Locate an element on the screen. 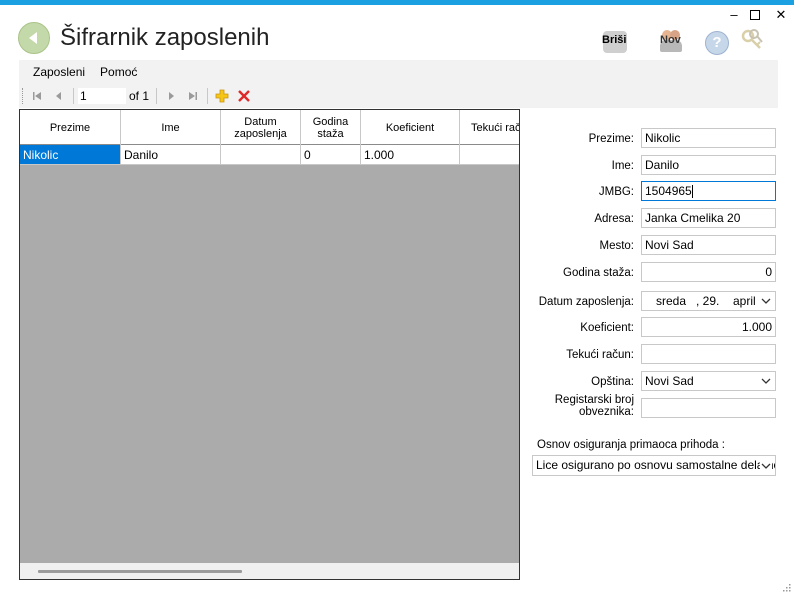 The height and width of the screenshot is (595, 794). new-label: Nov is located at coordinates (670, 40).